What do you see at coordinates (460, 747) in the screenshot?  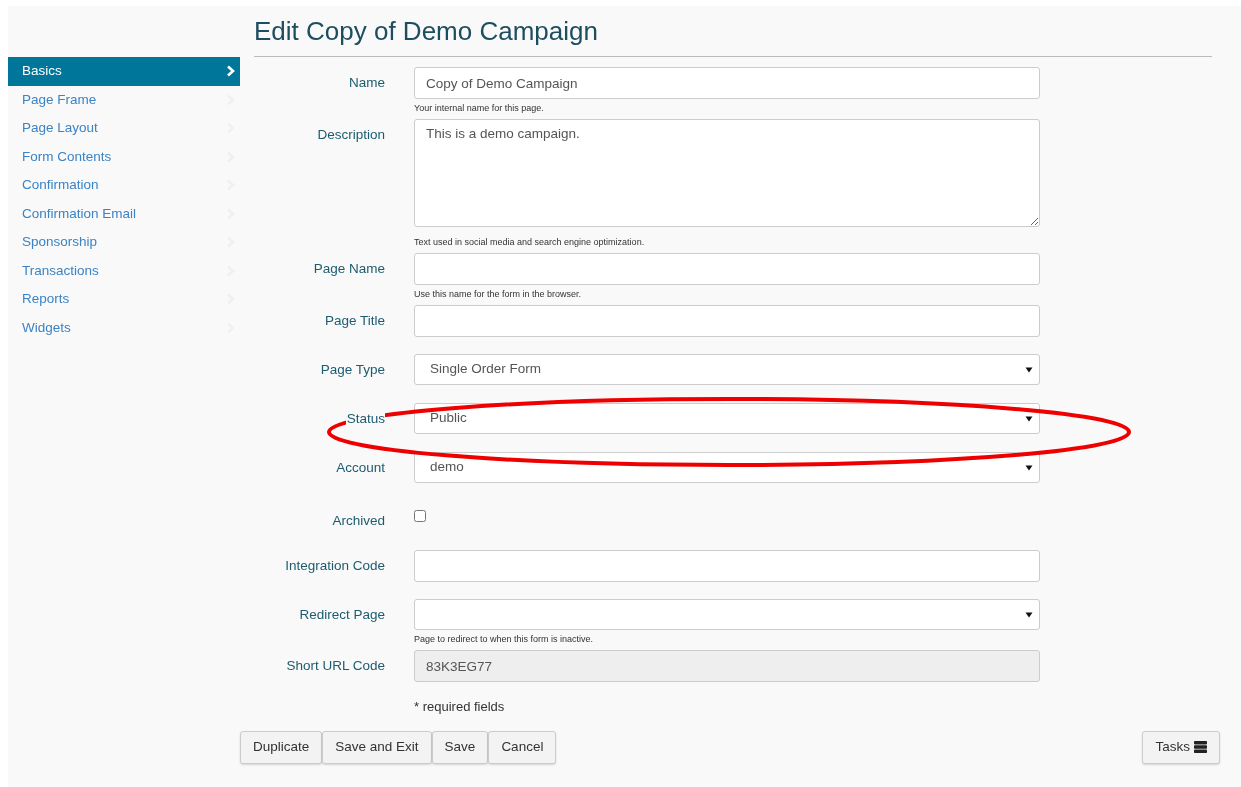 I see `action-button: Save` at bounding box center [460, 747].